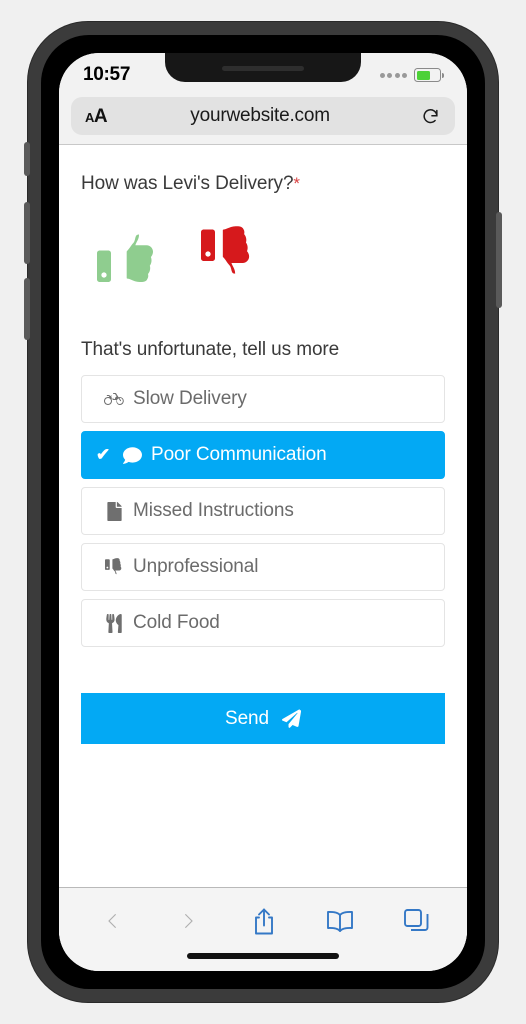 The height and width of the screenshot is (1024, 526). I want to click on toolbar-icons, so click(263, 915).